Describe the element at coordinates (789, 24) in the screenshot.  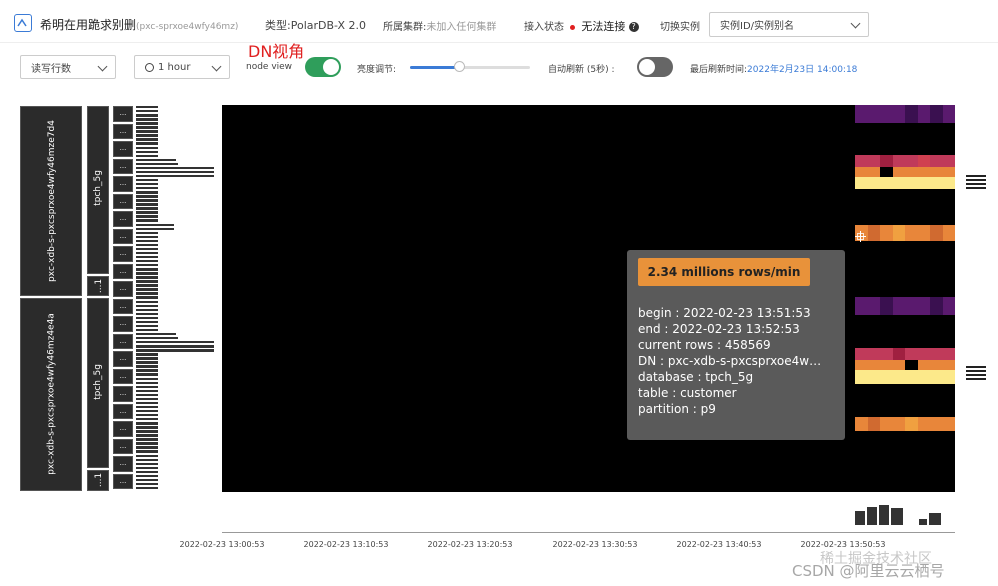
I see `instance-switch-select: 实例ID/实例别名` at that location.